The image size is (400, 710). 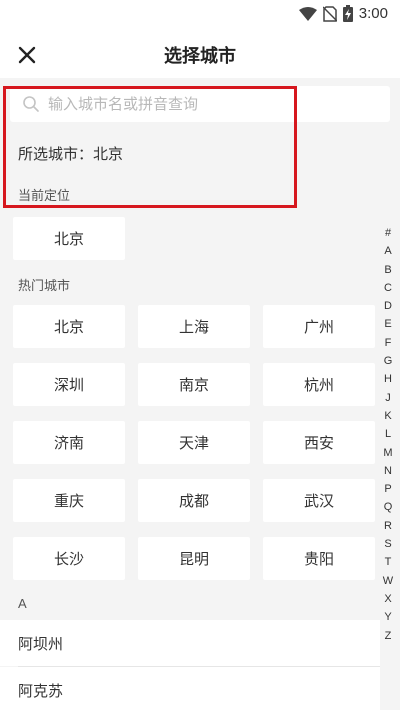 What do you see at coordinates (307, 13) in the screenshot?
I see `wifi-icon` at bounding box center [307, 13].